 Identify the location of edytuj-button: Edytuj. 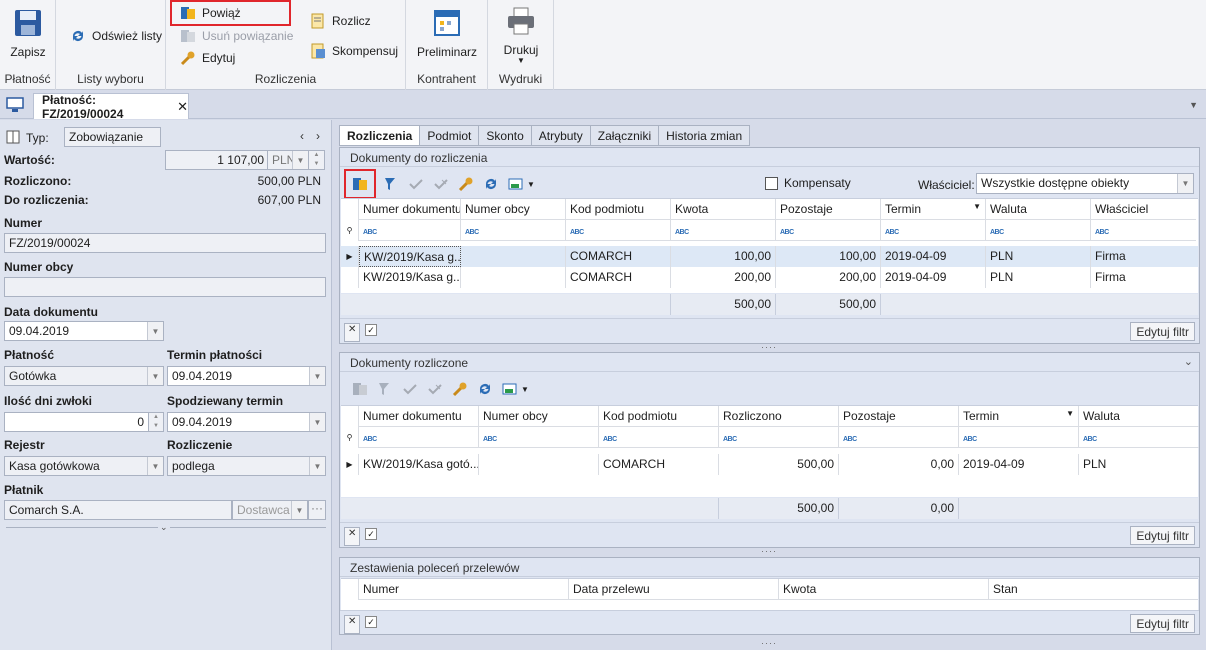
(207, 58).